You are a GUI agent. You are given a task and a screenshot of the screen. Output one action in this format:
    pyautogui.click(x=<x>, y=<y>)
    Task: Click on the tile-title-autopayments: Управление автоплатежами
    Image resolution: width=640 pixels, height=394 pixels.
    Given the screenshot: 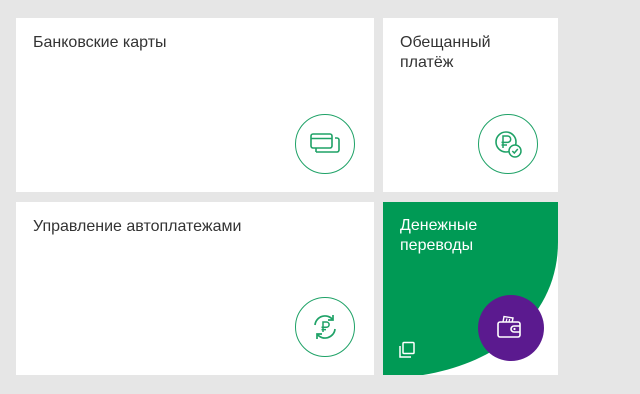 What is the action you would take?
    pyautogui.click(x=137, y=226)
    